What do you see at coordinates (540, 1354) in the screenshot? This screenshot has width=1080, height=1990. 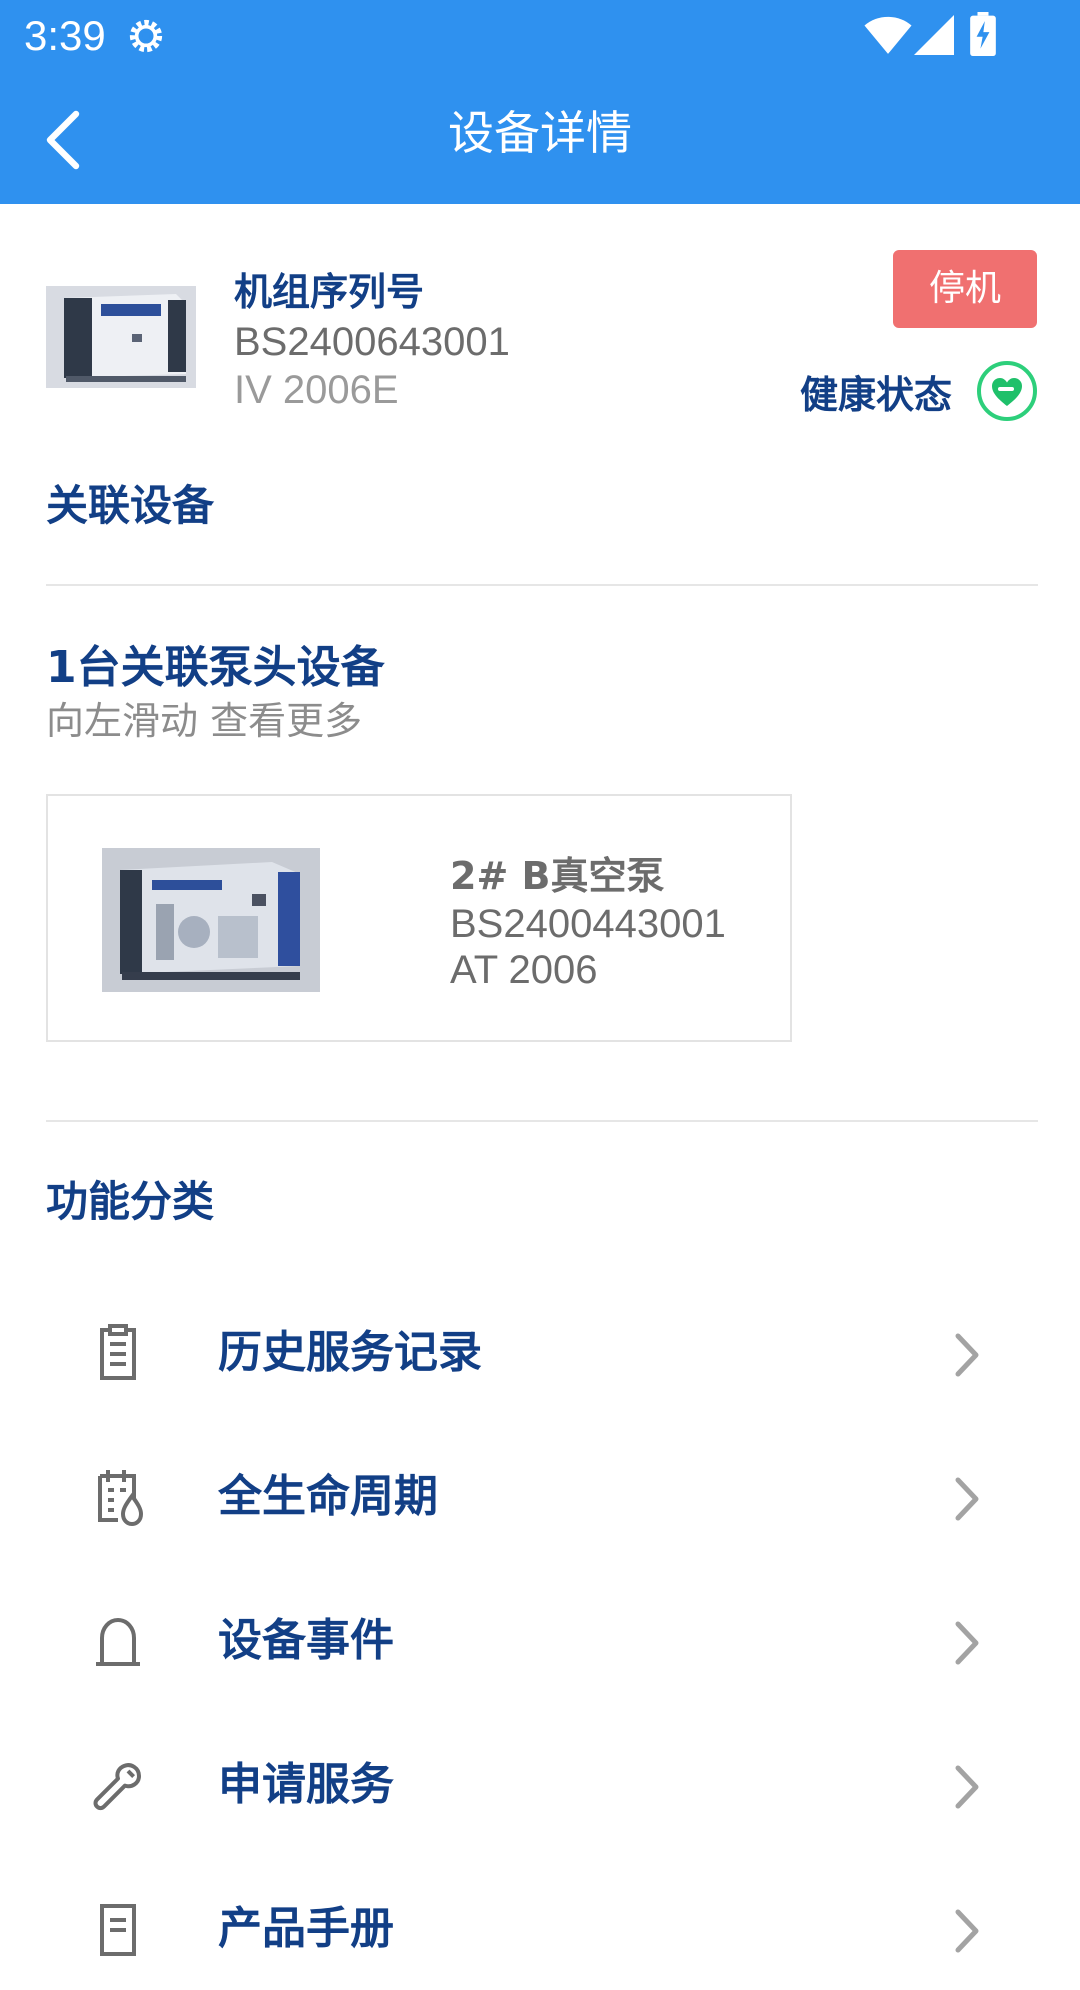 I see `menu-item-history: 历史服务记录` at bounding box center [540, 1354].